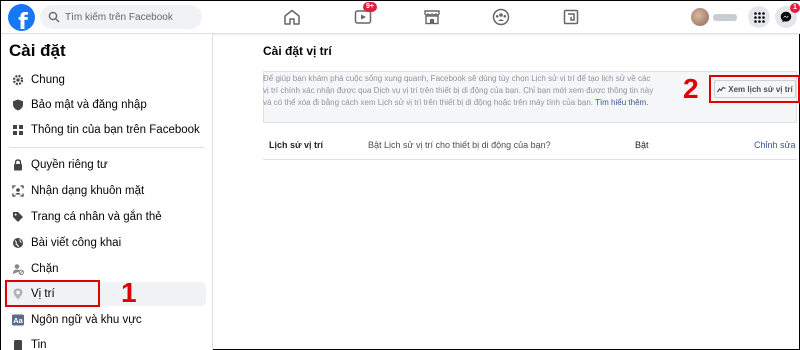 The image size is (800, 350). I want to click on learn-more-link: Tìm hiểu thêm., so click(621, 102).